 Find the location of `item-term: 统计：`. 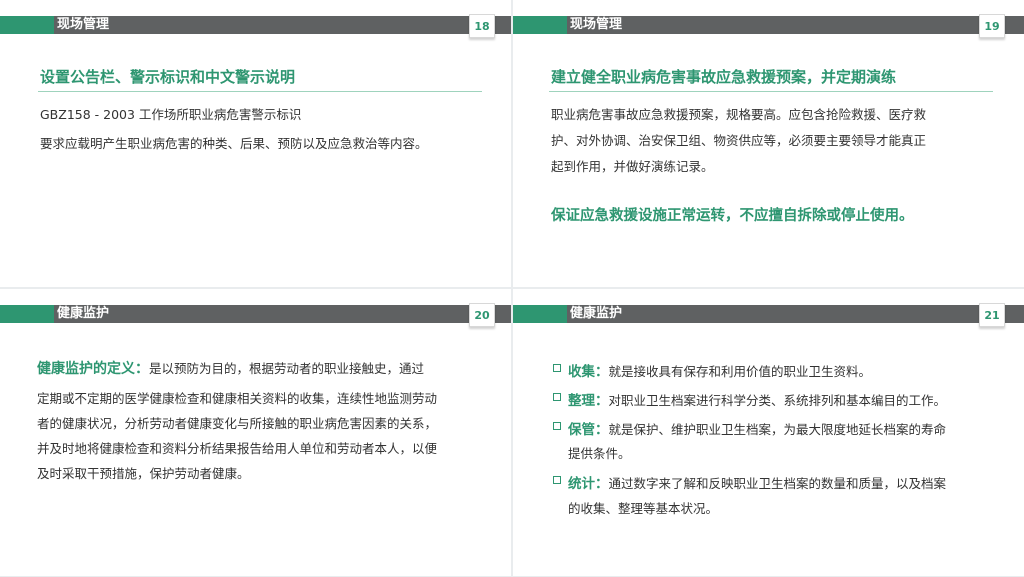

item-term: 统计： is located at coordinates (588, 484).